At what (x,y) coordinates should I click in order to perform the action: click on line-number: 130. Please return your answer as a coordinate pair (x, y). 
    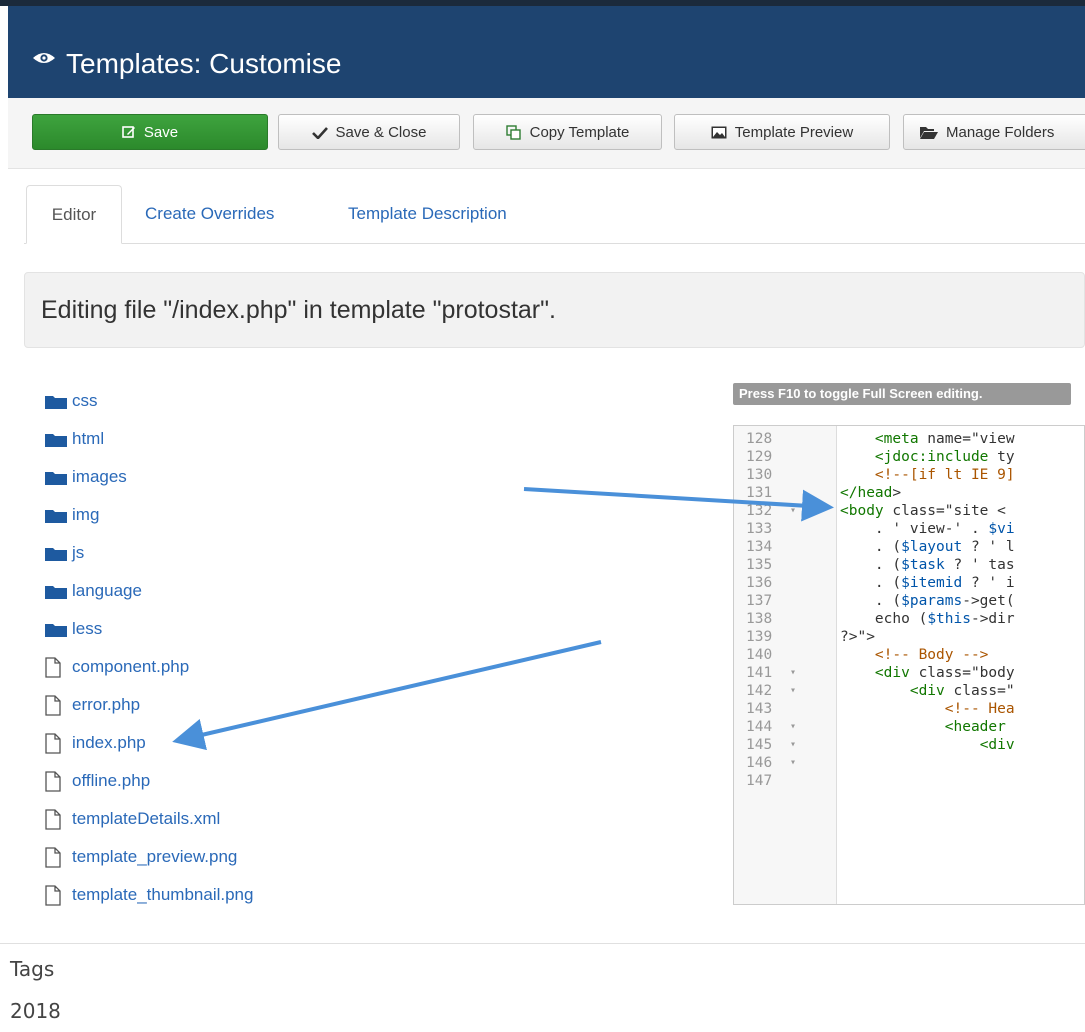
    Looking at the image, I should click on (759, 475).